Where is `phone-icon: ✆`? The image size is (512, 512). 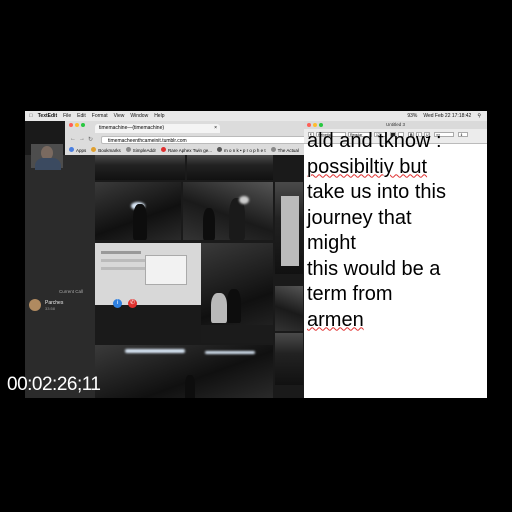
phone-icon: ✆ is located at coordinates (132, 303).